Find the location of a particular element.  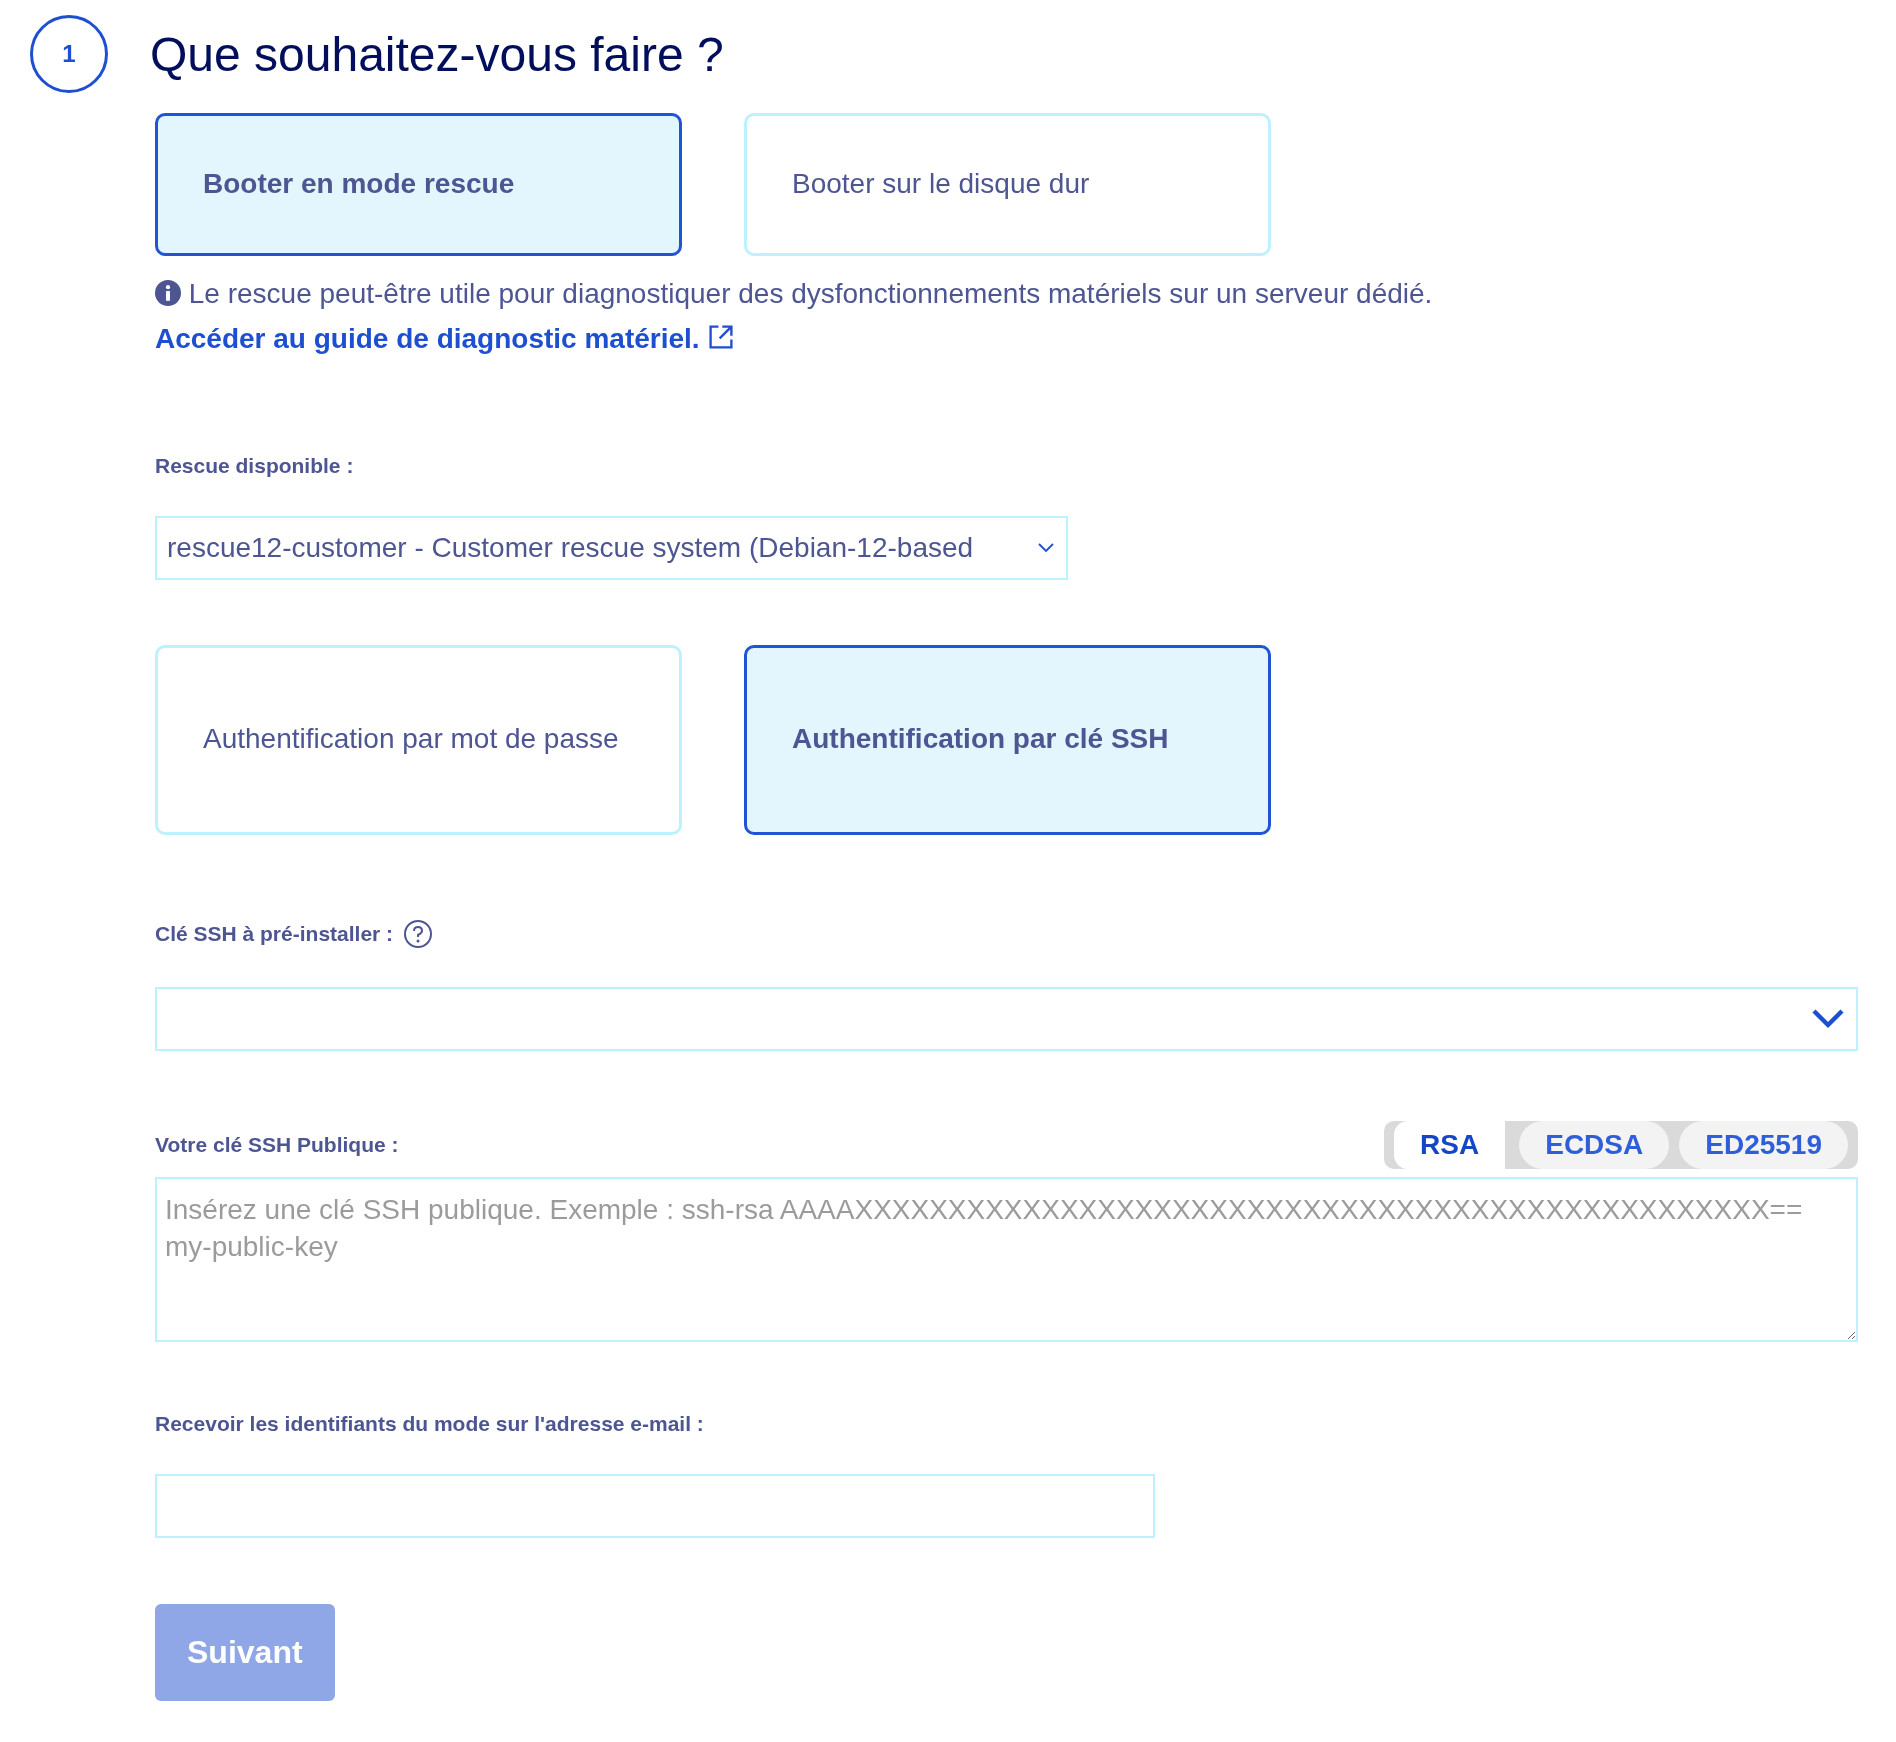

help-icon is located at coordinates (418, 933).